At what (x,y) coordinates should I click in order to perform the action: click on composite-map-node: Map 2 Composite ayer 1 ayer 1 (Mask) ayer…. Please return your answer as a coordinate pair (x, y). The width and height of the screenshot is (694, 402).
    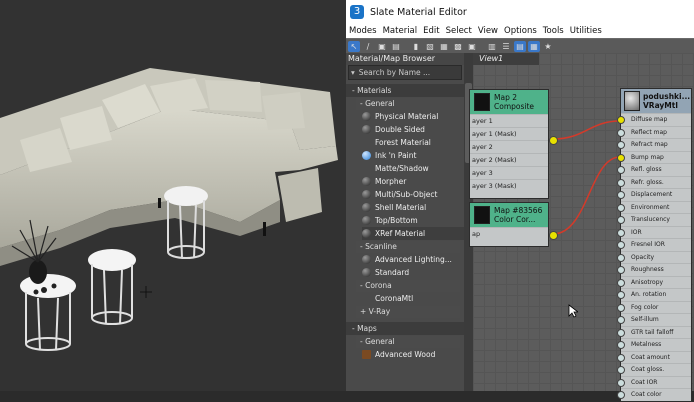
    Looking at the image, I should click on (509, 144).